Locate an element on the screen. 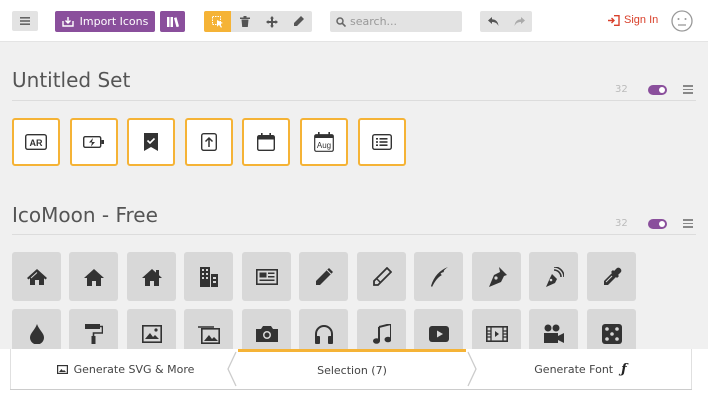  newspaper-icon is located at coordinates (266, 276).